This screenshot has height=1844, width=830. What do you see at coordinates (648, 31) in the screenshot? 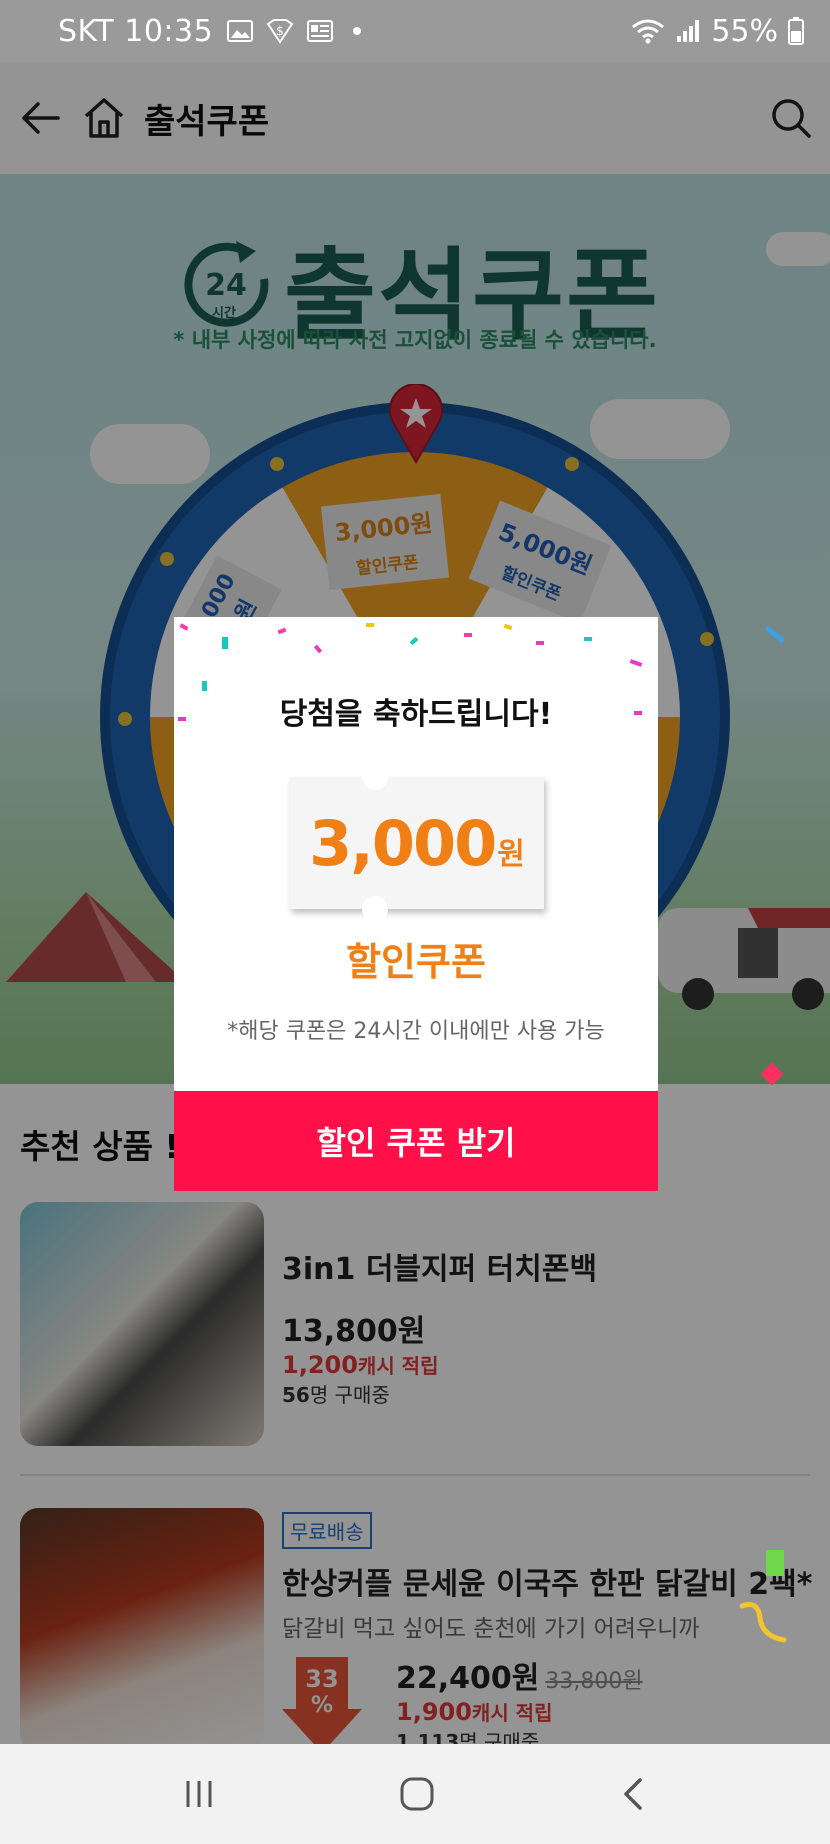
I see `wifi-icon` at bounding box center [648, 31].